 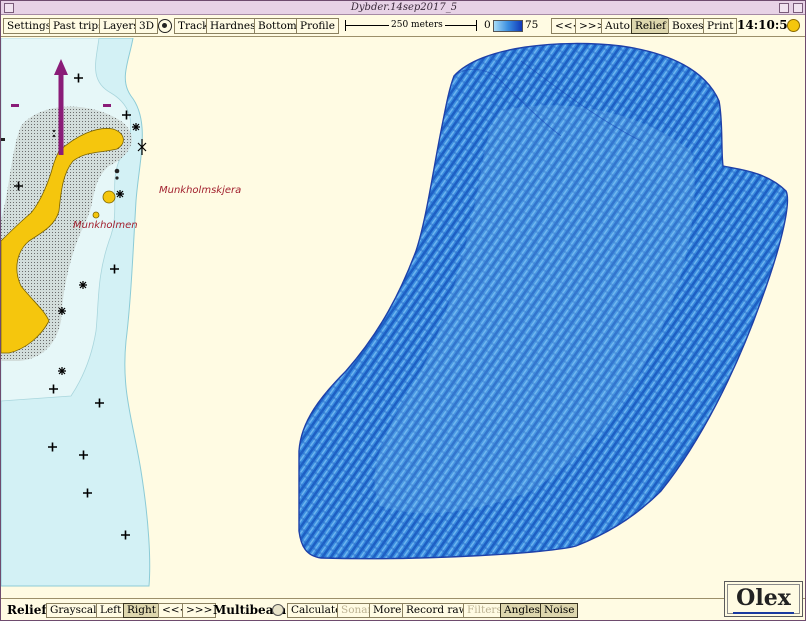 I want to click on print-button: Print, so click(x=720, y=26).